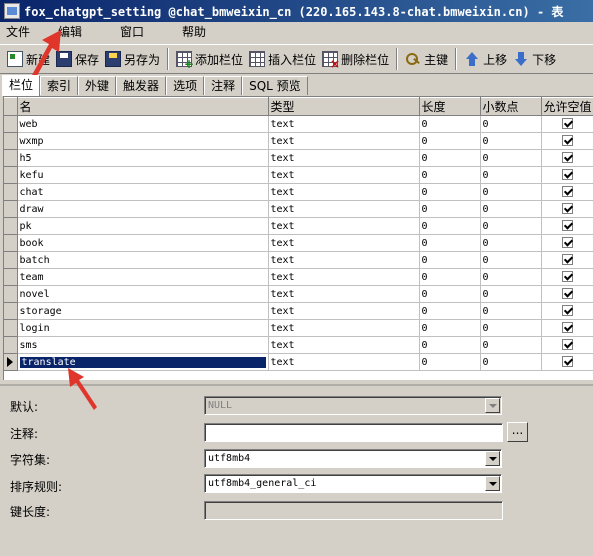  What do you see at coordinates (143, 158) in the screenshot?
I see `cell-name: h5` at bounding box center [143, 158].